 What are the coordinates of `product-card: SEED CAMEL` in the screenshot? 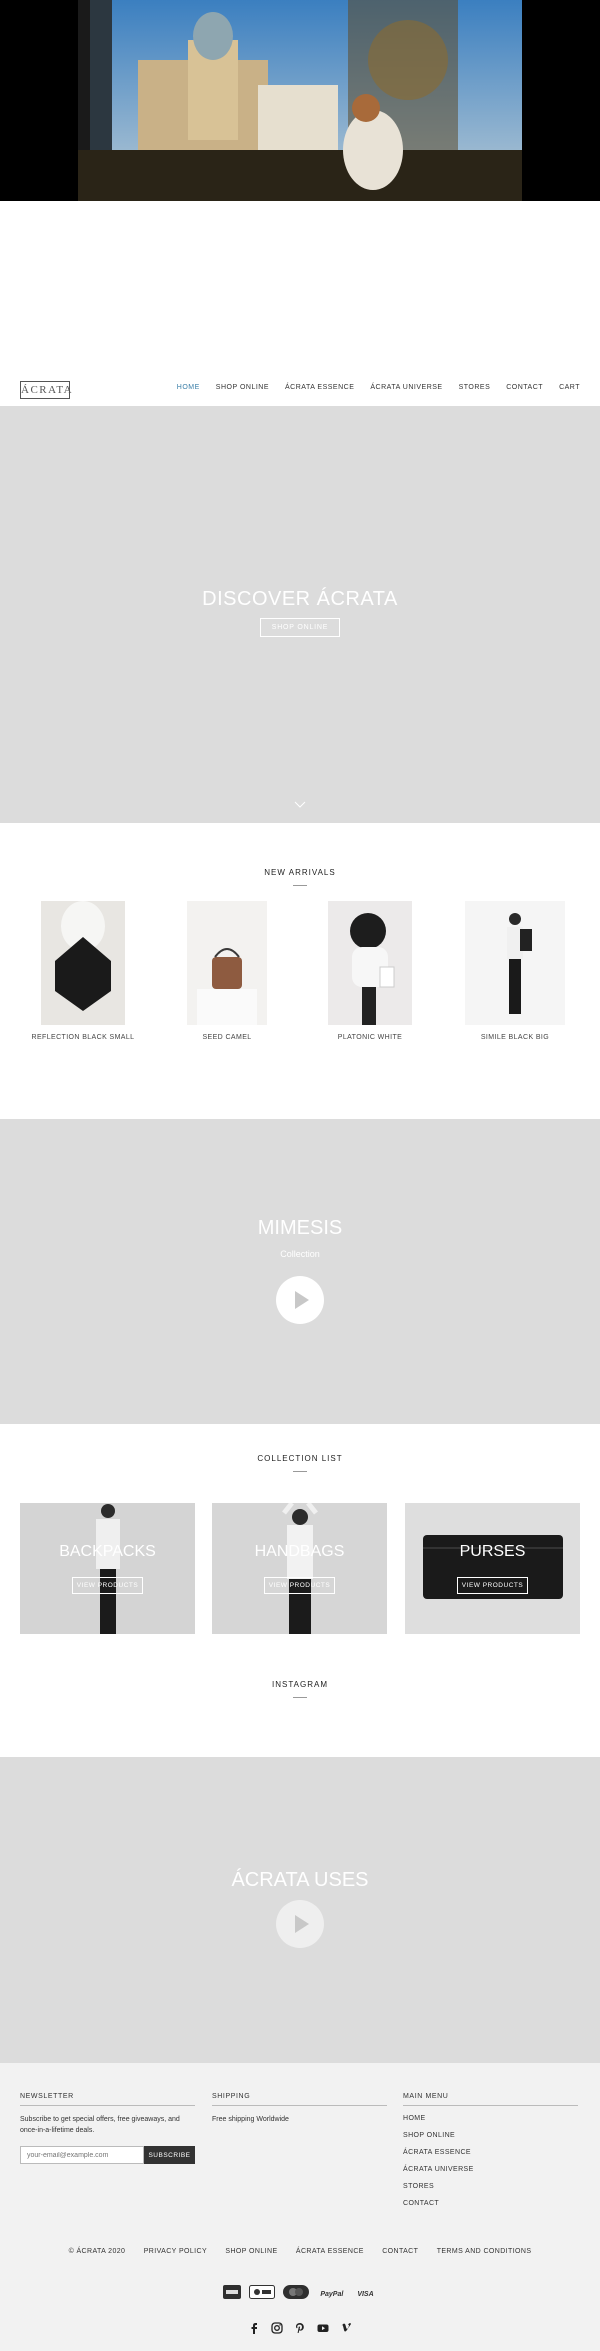 It's located at (227, 971).